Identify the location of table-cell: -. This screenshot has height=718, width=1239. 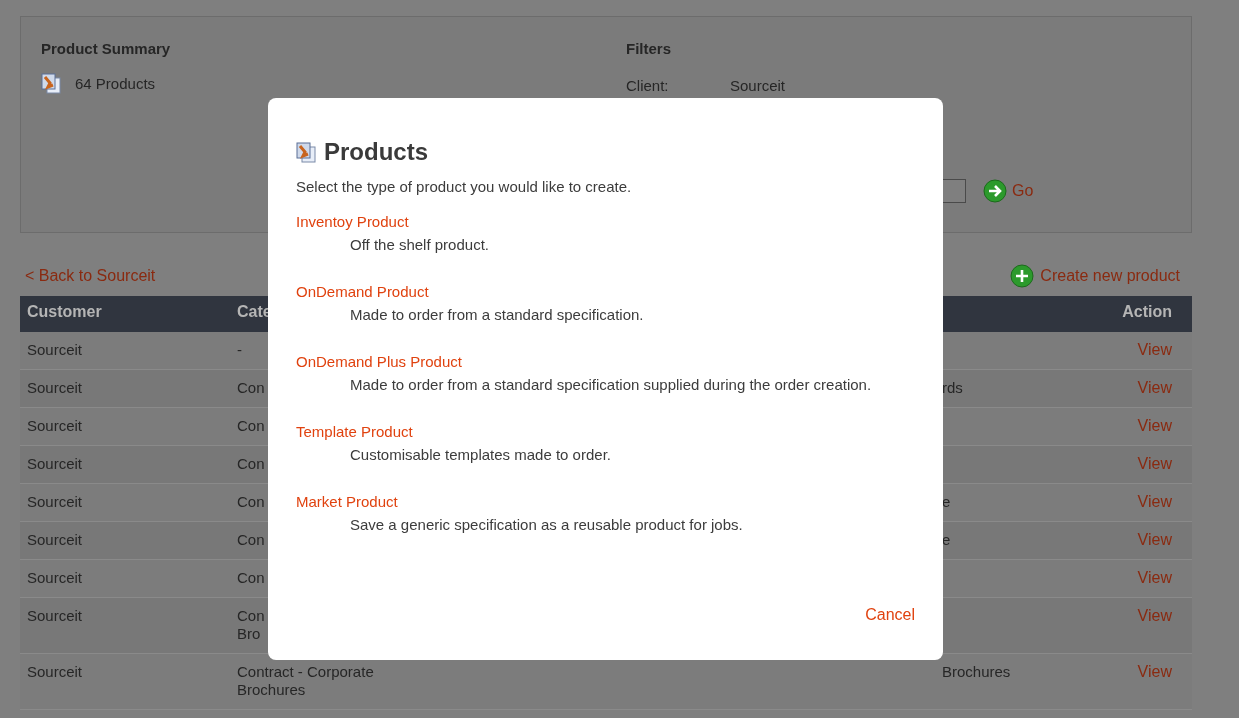
(239, 350).